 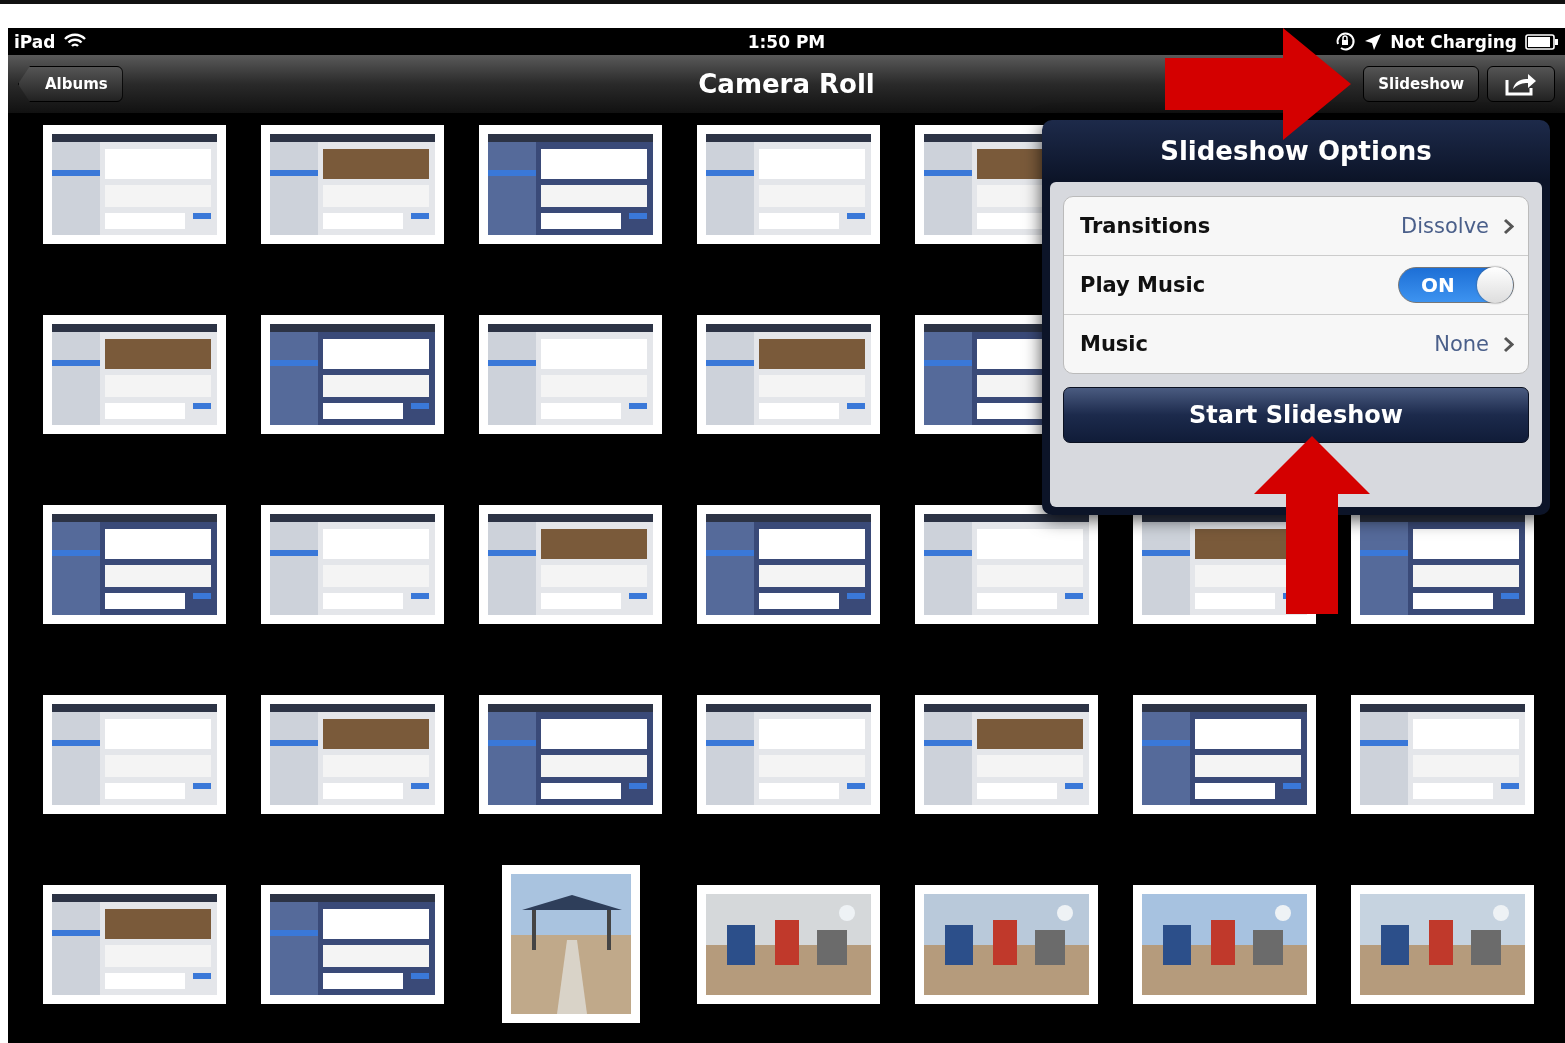 What do you see at coordinates (1474, 344) in the screenshot?
I see `option-value: None` at bounding box center [1474, 344].